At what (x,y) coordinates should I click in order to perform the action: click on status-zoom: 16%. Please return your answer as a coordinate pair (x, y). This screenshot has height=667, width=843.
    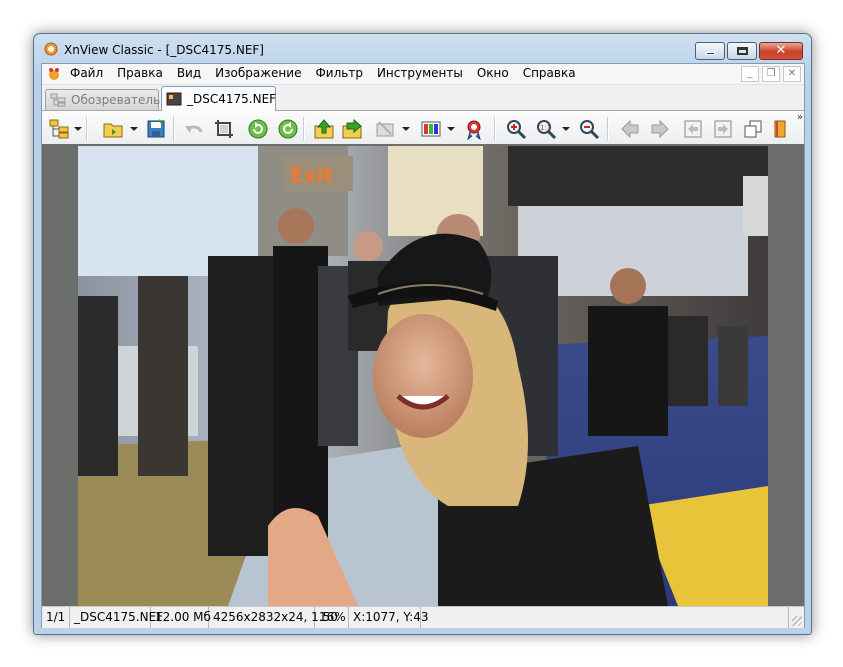
    Looking at the image, I should click on (332, 617).